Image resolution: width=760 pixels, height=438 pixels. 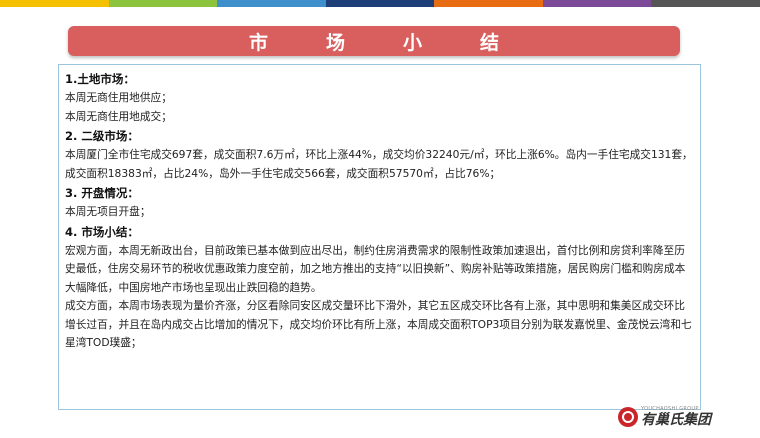 I want to click on company-logo: YOUCHAOSHI GROUP 有巢氏集团, so click(x=664, y=417).